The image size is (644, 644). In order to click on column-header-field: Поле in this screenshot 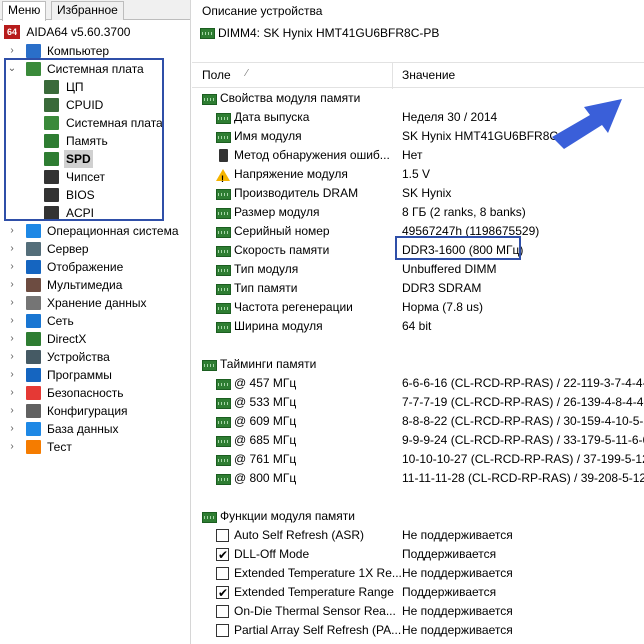, I will do `click(216, 75)`.